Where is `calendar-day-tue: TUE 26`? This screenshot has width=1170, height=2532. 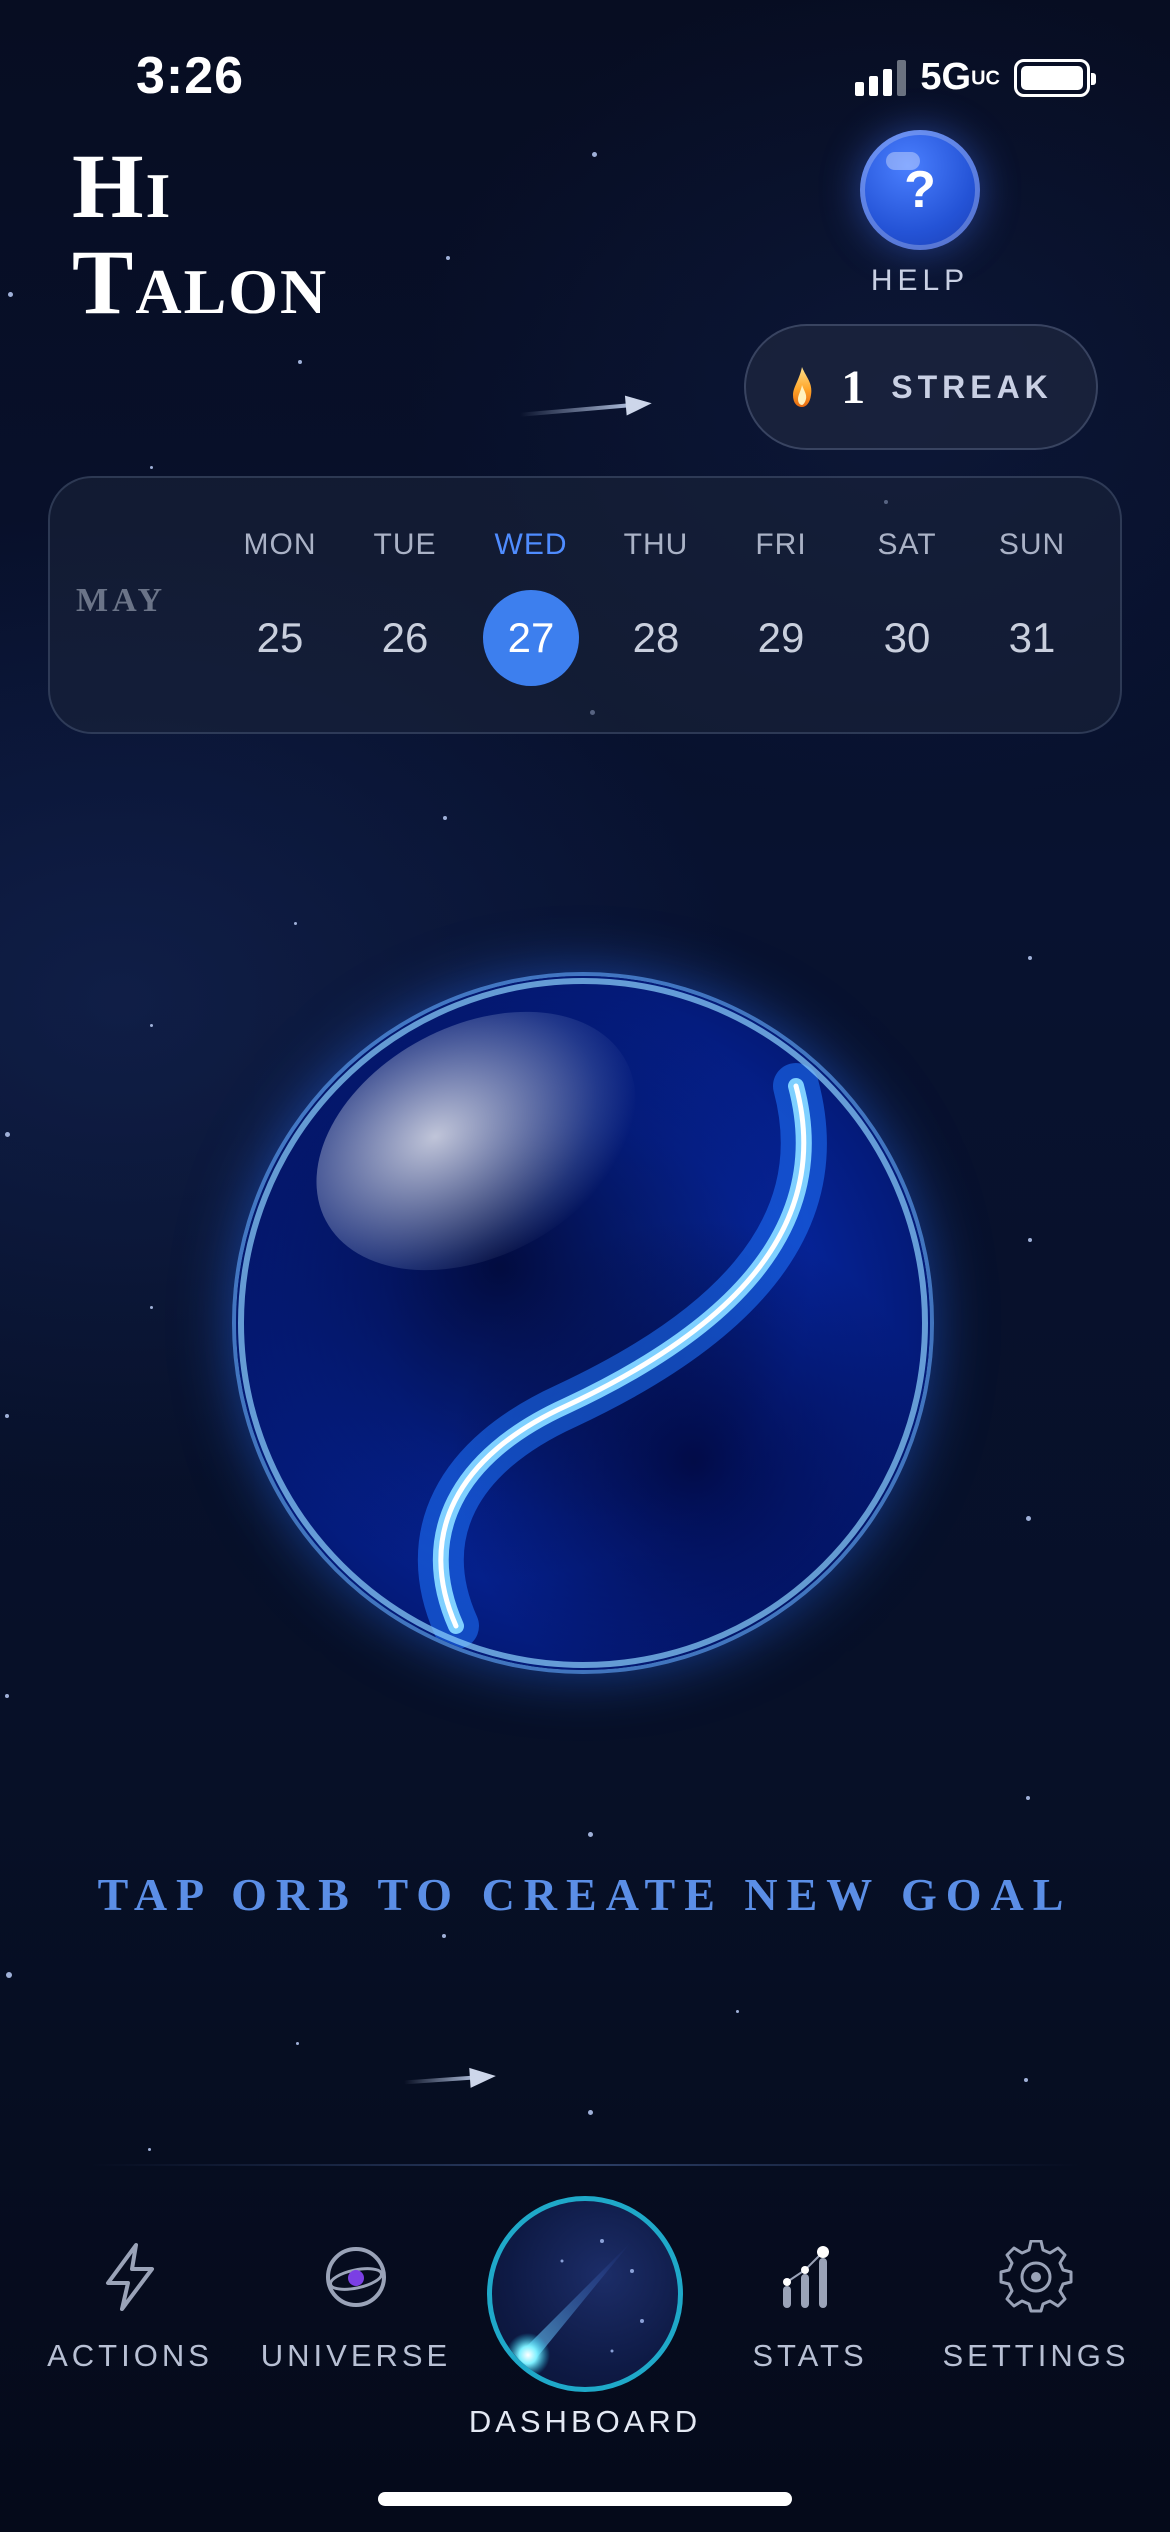 calendar-day-tue: TUE 26 is located at coordinates (405, 607).